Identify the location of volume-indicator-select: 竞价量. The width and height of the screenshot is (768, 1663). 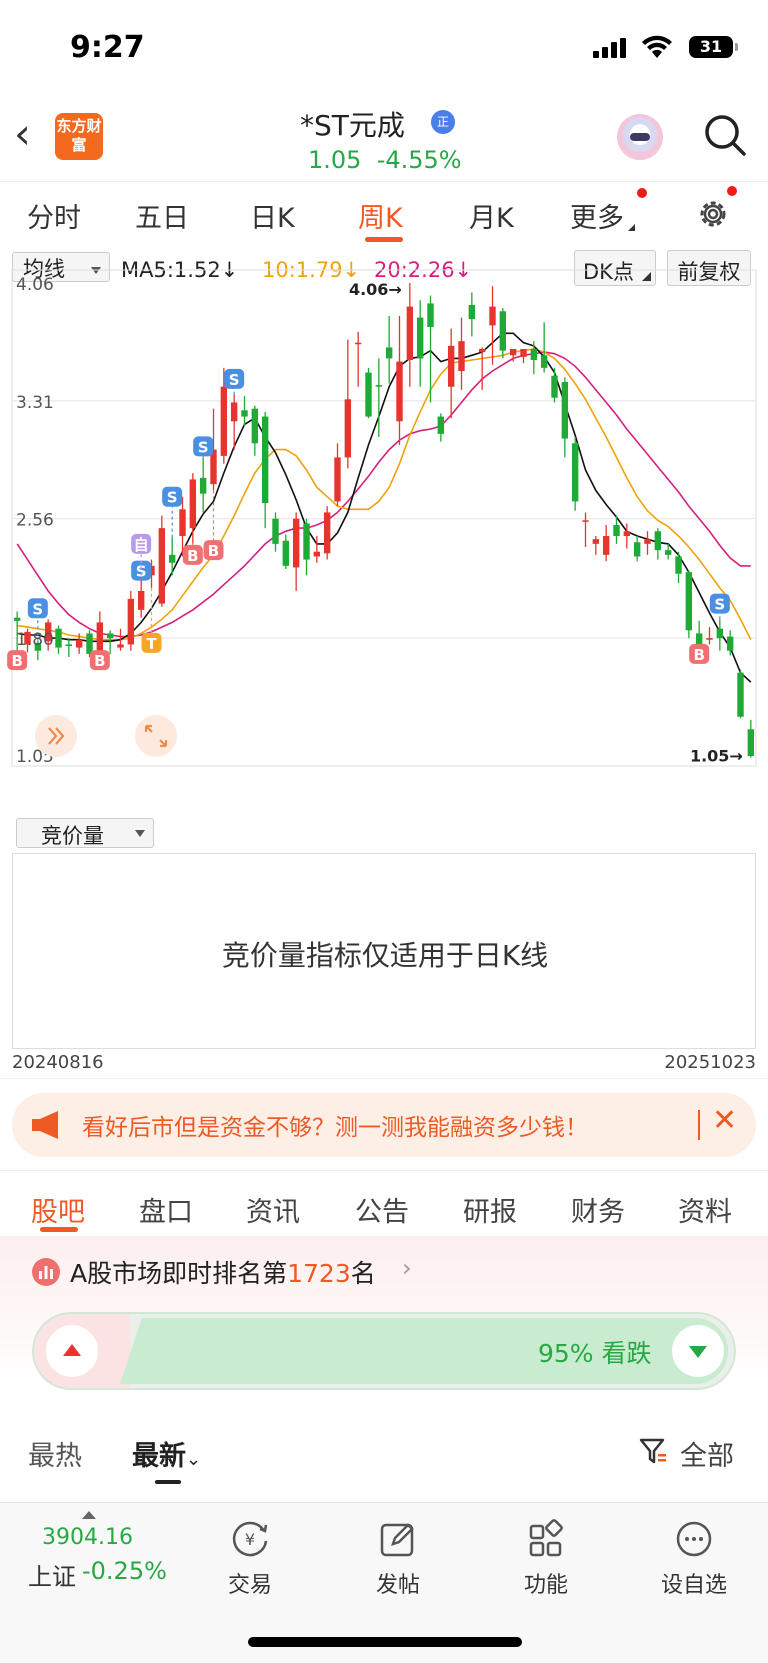
(85, 833).